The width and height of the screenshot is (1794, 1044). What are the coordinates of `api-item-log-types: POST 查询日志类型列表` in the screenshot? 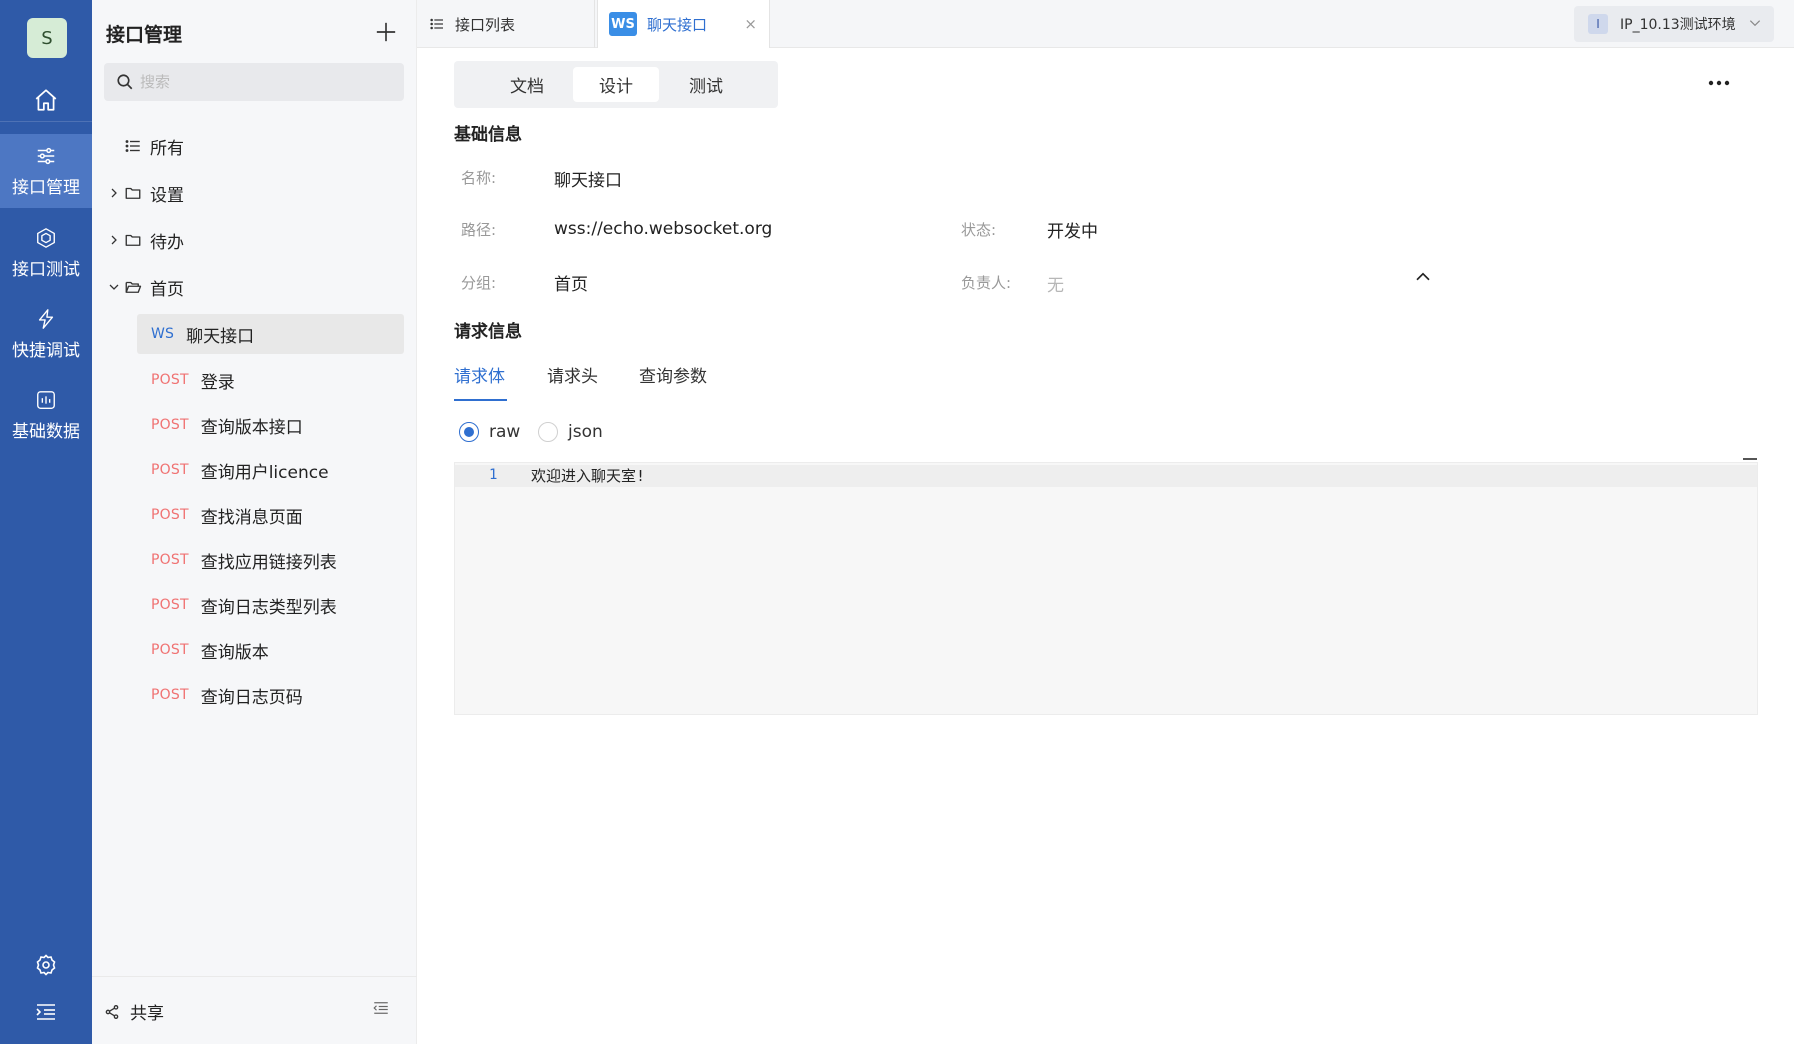 It's located at (270, 605).